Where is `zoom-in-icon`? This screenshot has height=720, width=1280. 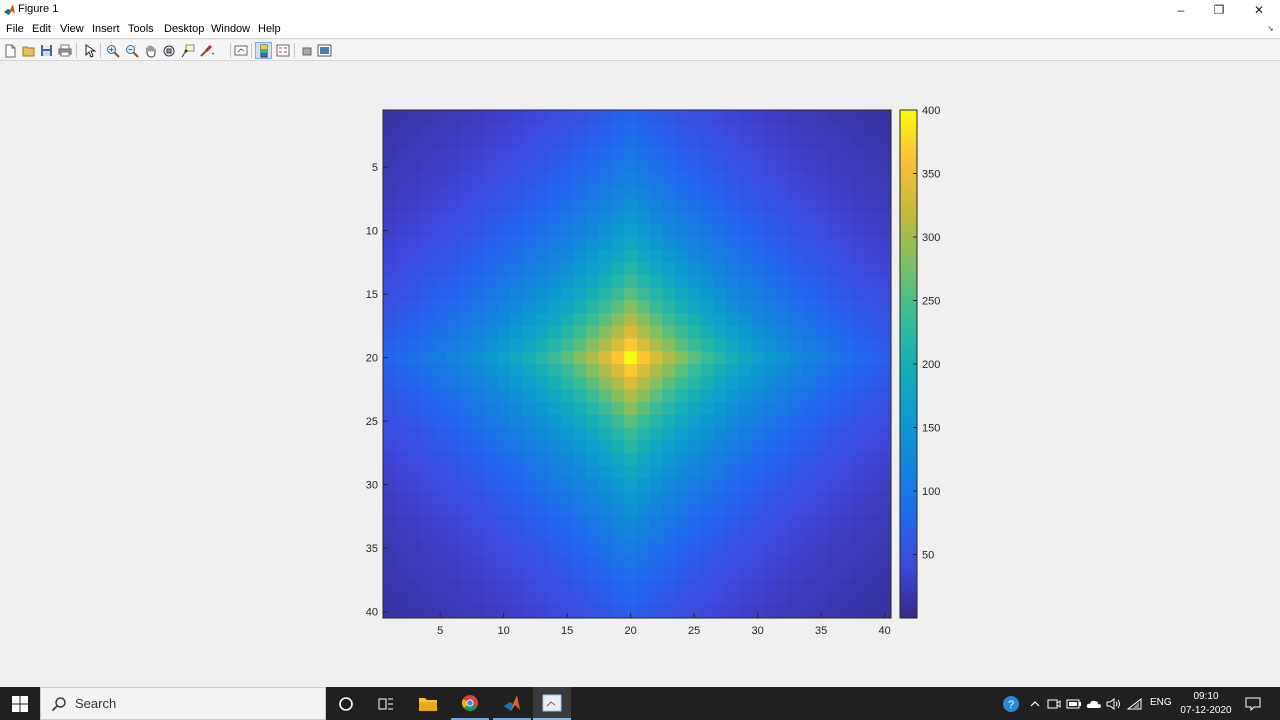
zoom-in-icon is located at coordinates (112, 50).